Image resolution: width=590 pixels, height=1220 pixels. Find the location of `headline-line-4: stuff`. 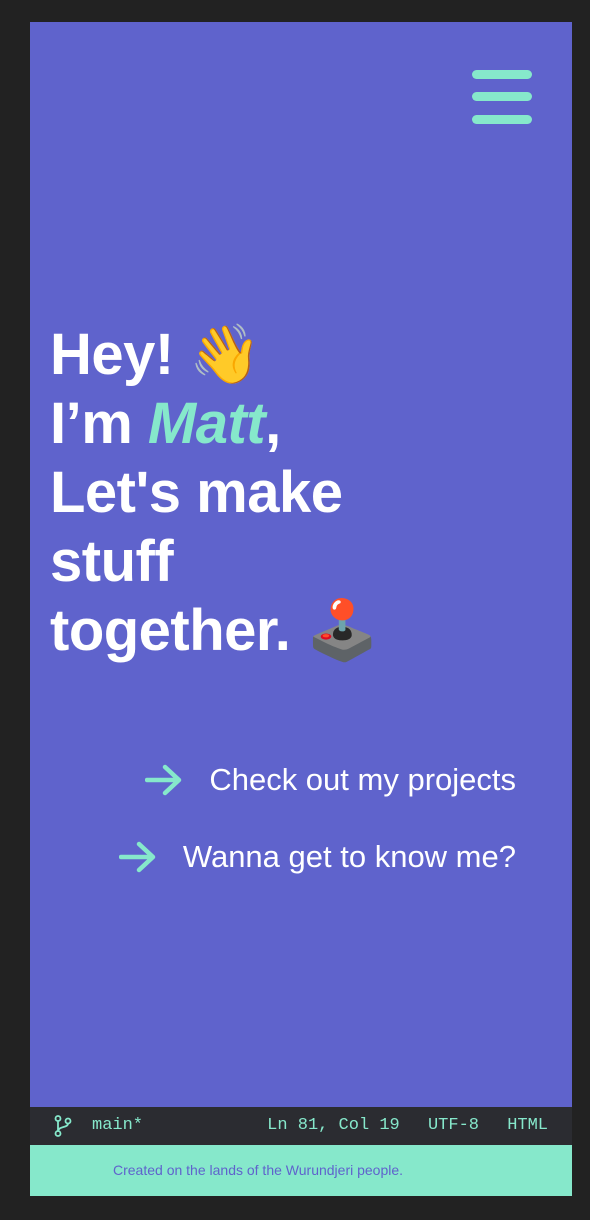

headline-line-4: stuff is located at coordinates (112, 561).